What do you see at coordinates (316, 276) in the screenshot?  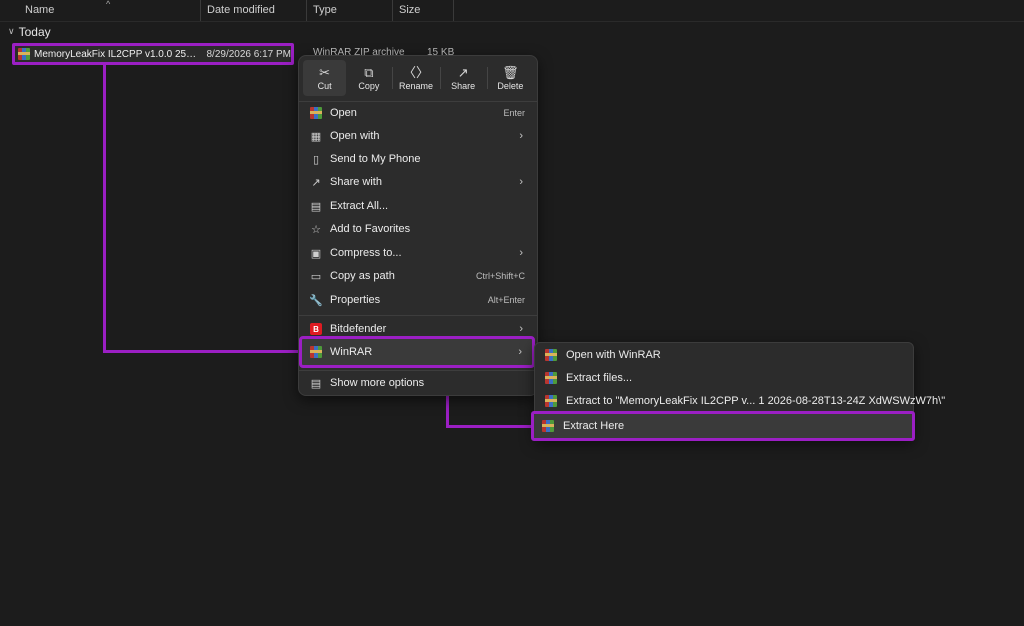 I see `copy-path-icon: ▭` at bounding box center [316, 276].